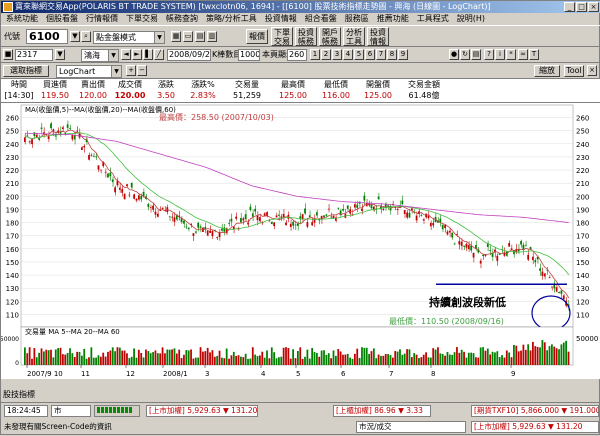 This screenshot has width=600, height=436. Describe the element at coordinates (22, 19) in the screenshot. I see `menu-item-0: 系統功能` at that location.